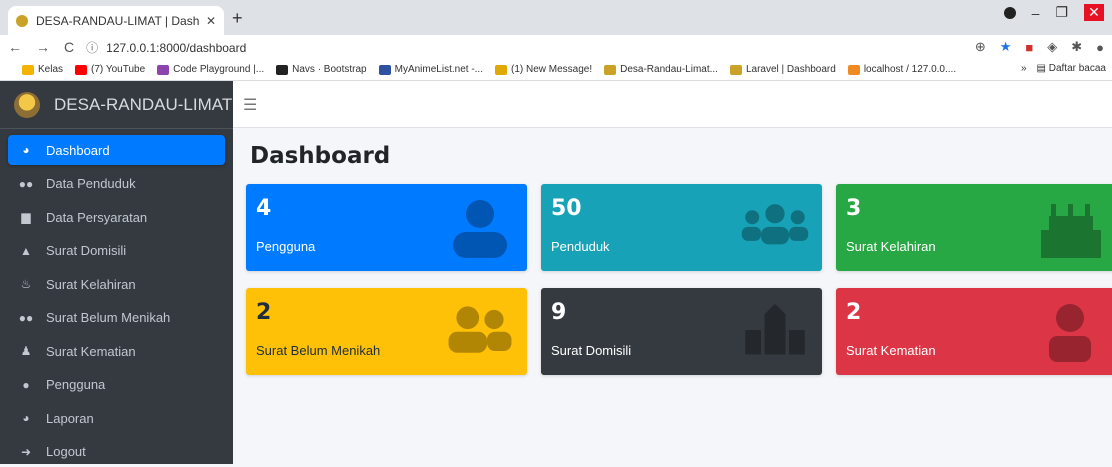 Image resolution: width=1112 pixels, height=467 pixels. Describe the element at coordinates (1024, 68) in the screenshot. I see `bookmarks-more-button: »` at that location.